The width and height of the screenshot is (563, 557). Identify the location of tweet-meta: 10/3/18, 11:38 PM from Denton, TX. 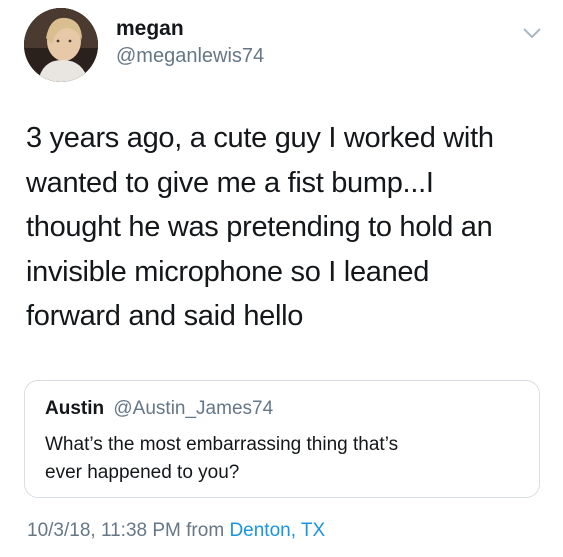
(176, 531).